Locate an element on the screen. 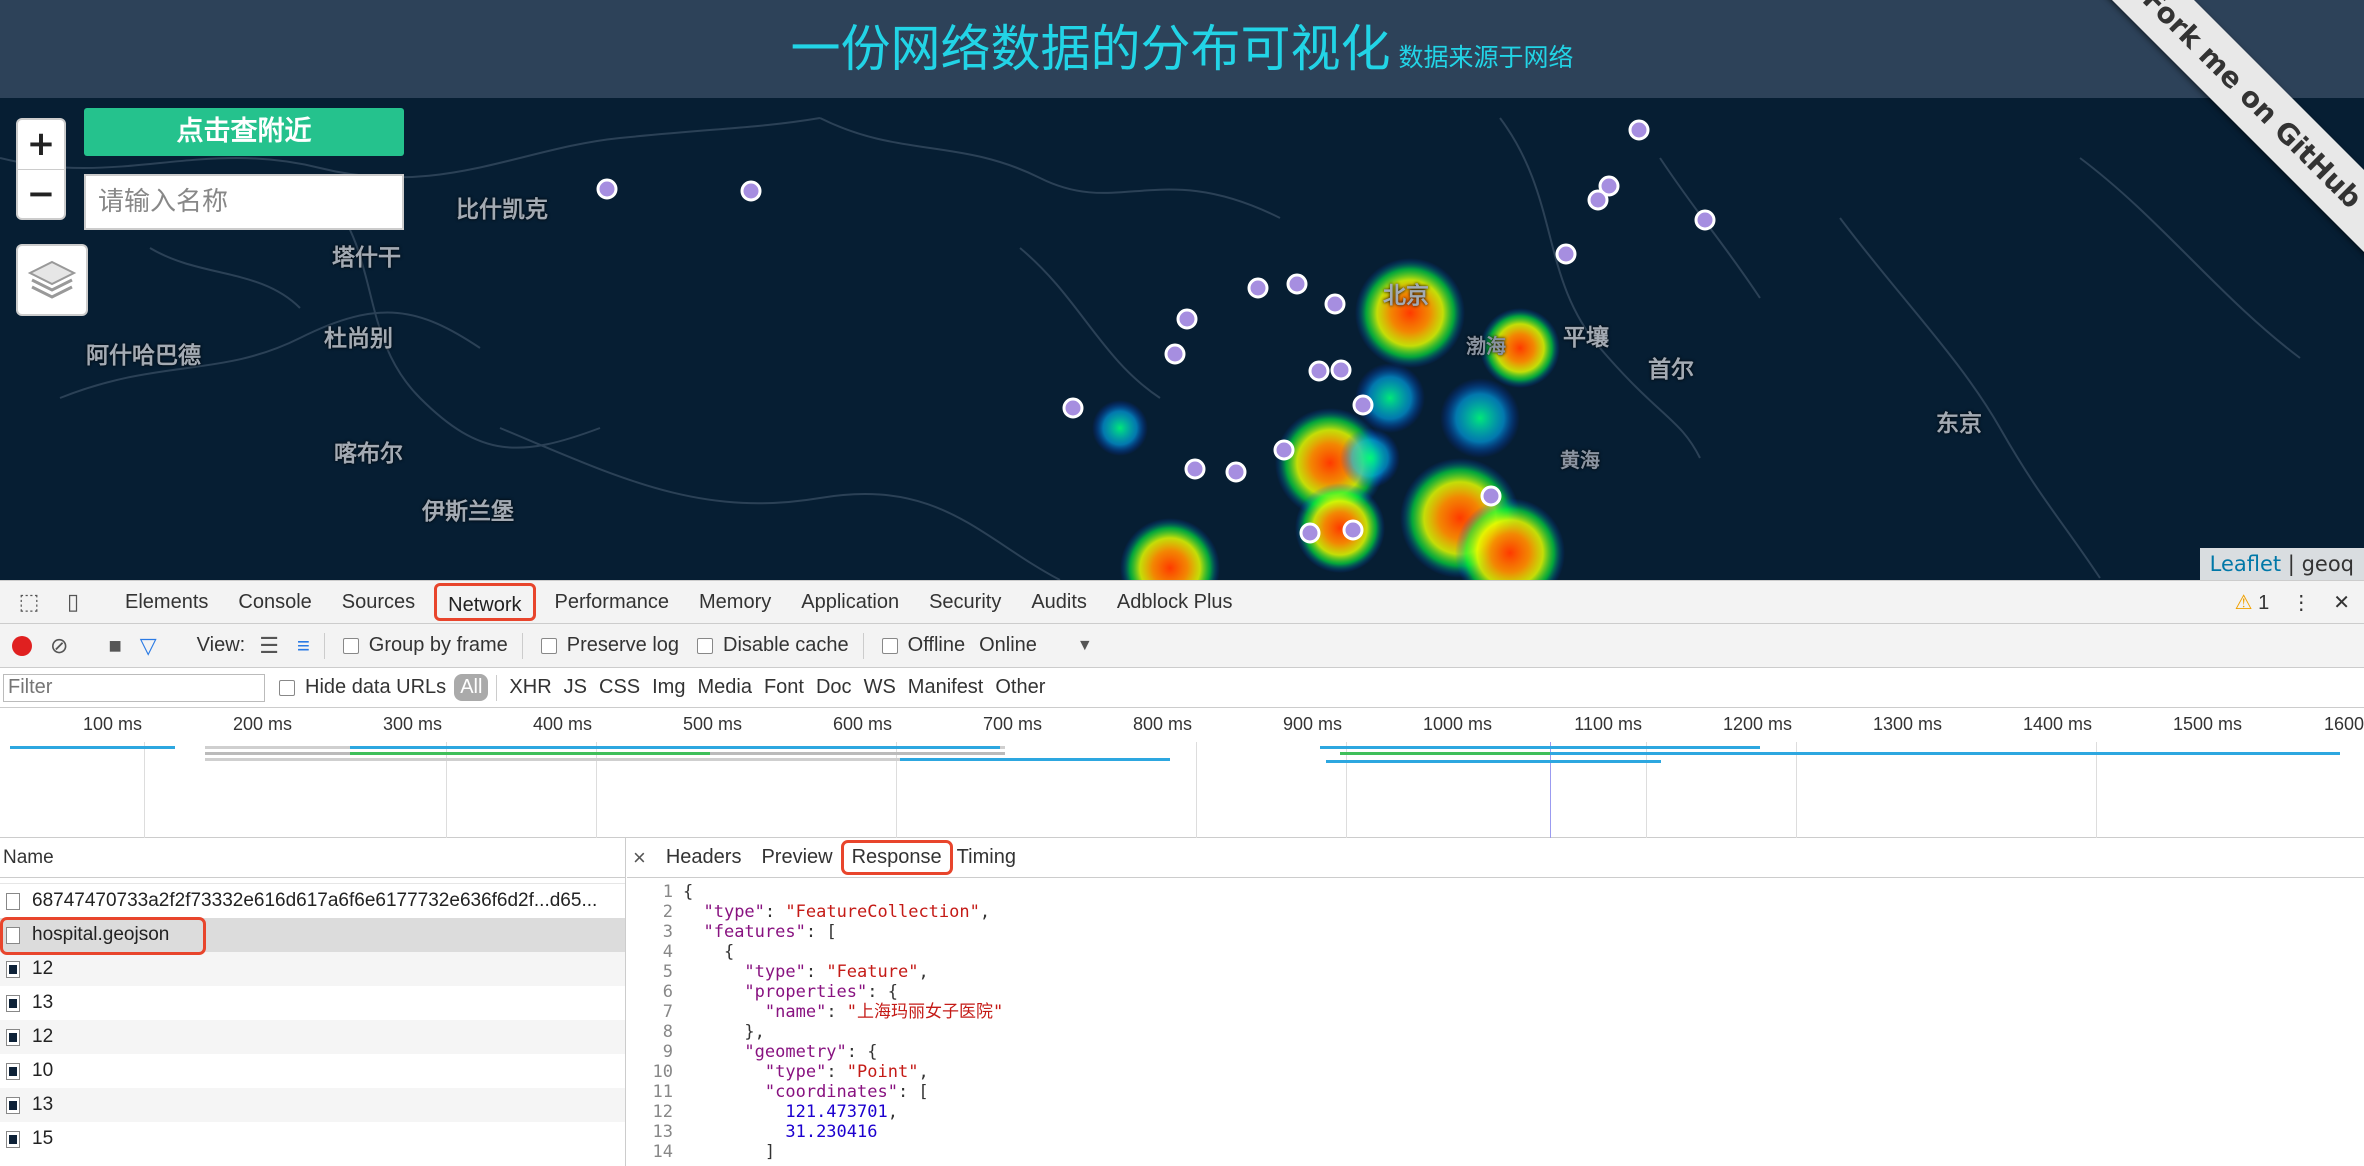 Image resolution: width=2364 pixels, height=1166 pixels. tab-memory: Memory is located at coordinates (735, 602).